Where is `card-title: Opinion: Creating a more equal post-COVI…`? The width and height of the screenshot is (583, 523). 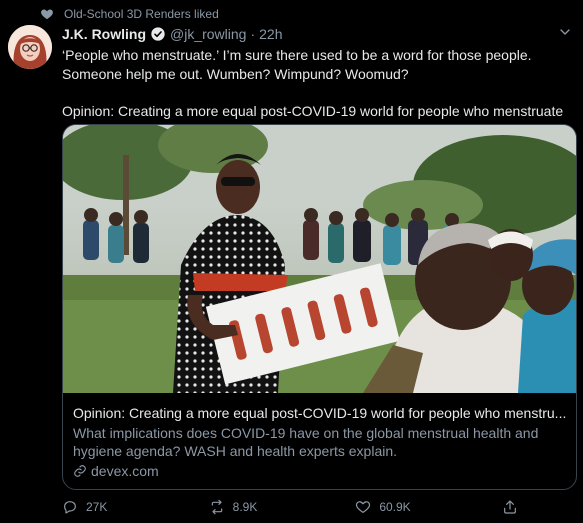
card-title: Opinion: Creating a more equal post-COVI… is located at coordinates (320, 413).